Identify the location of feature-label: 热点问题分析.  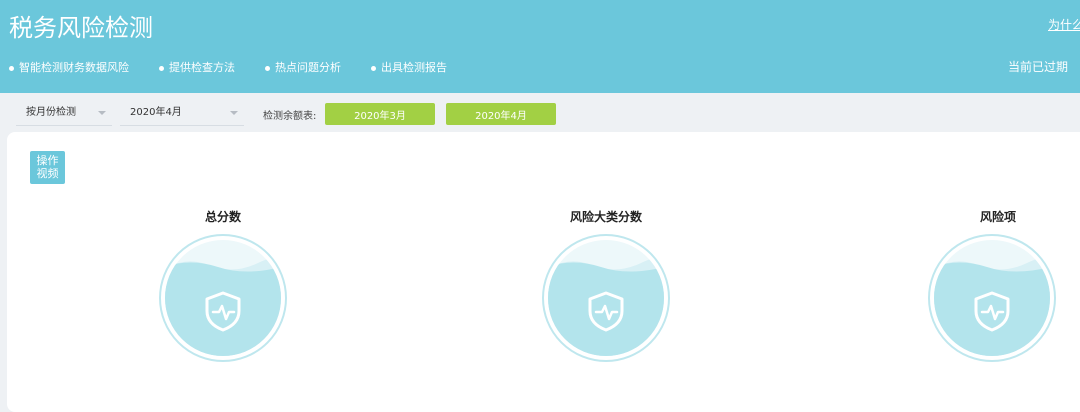
(308, 67).